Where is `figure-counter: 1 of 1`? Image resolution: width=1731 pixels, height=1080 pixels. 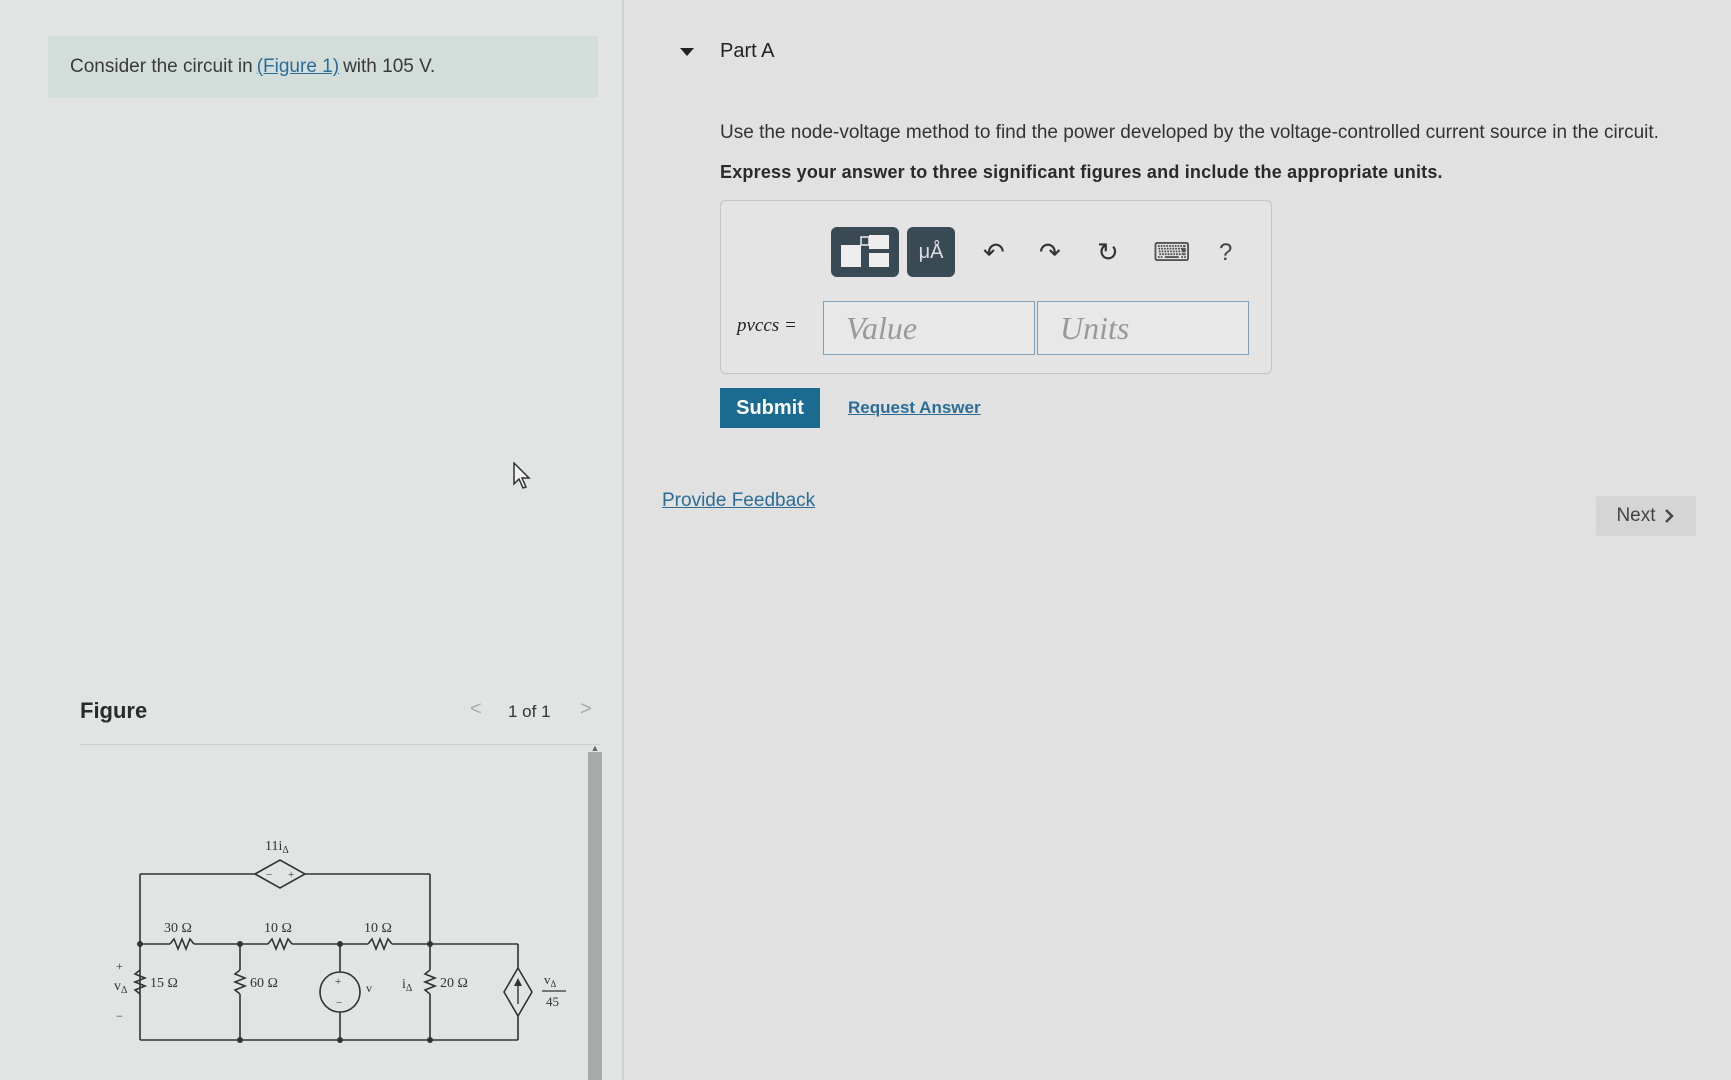
figure-counter: 1 of 1 is located at coordinates (529, 711).